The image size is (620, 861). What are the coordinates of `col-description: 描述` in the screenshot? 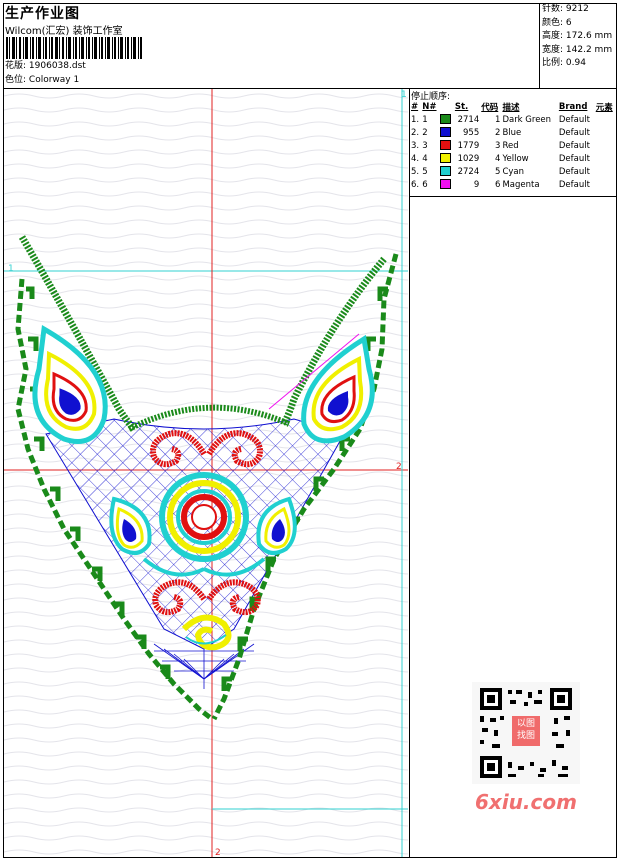 It's located at (511, 108).